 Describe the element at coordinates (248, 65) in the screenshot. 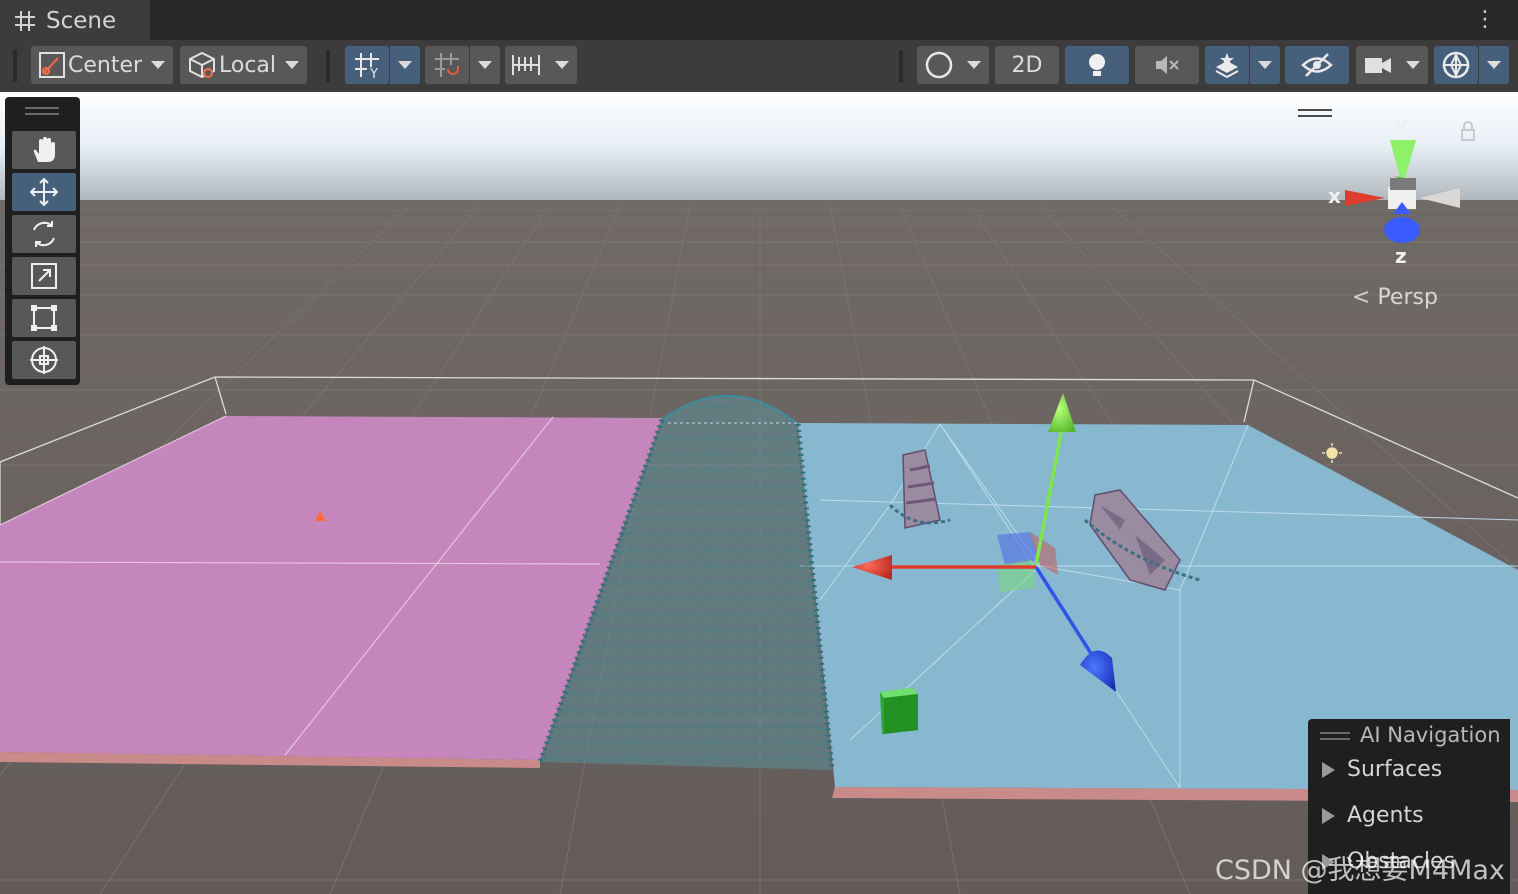

I see `space-label: Local` at that location.